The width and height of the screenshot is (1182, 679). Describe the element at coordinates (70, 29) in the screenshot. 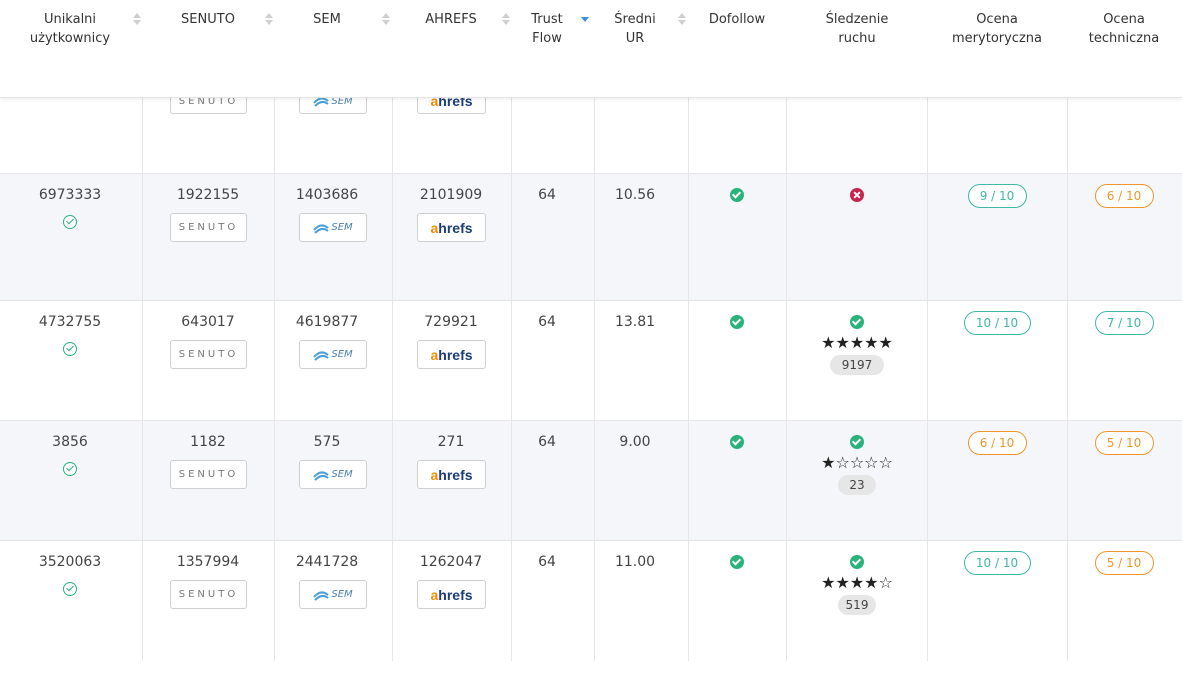

I see `column-header-0: Unikalni użytkownicy` at that location.